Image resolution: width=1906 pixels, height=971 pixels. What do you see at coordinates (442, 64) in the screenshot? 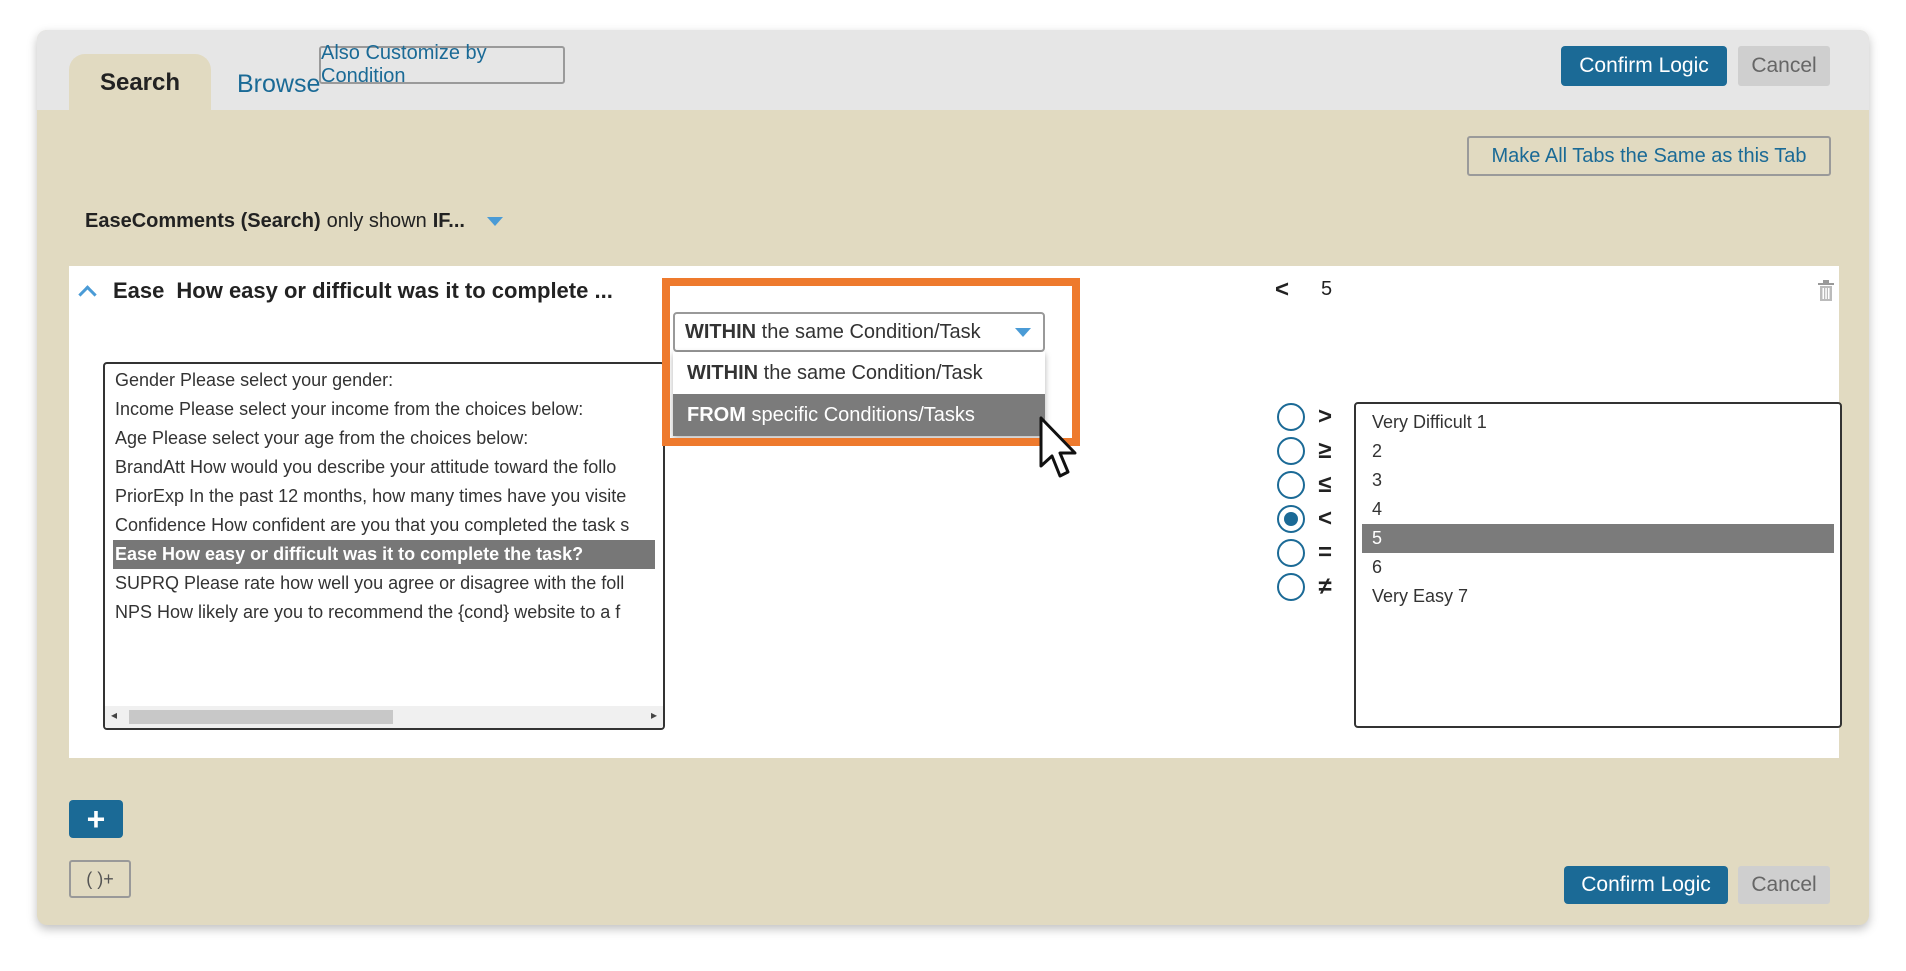
I see `customize-by-condition-button: Also Customize by Condition` at bounding box center [442, 64].